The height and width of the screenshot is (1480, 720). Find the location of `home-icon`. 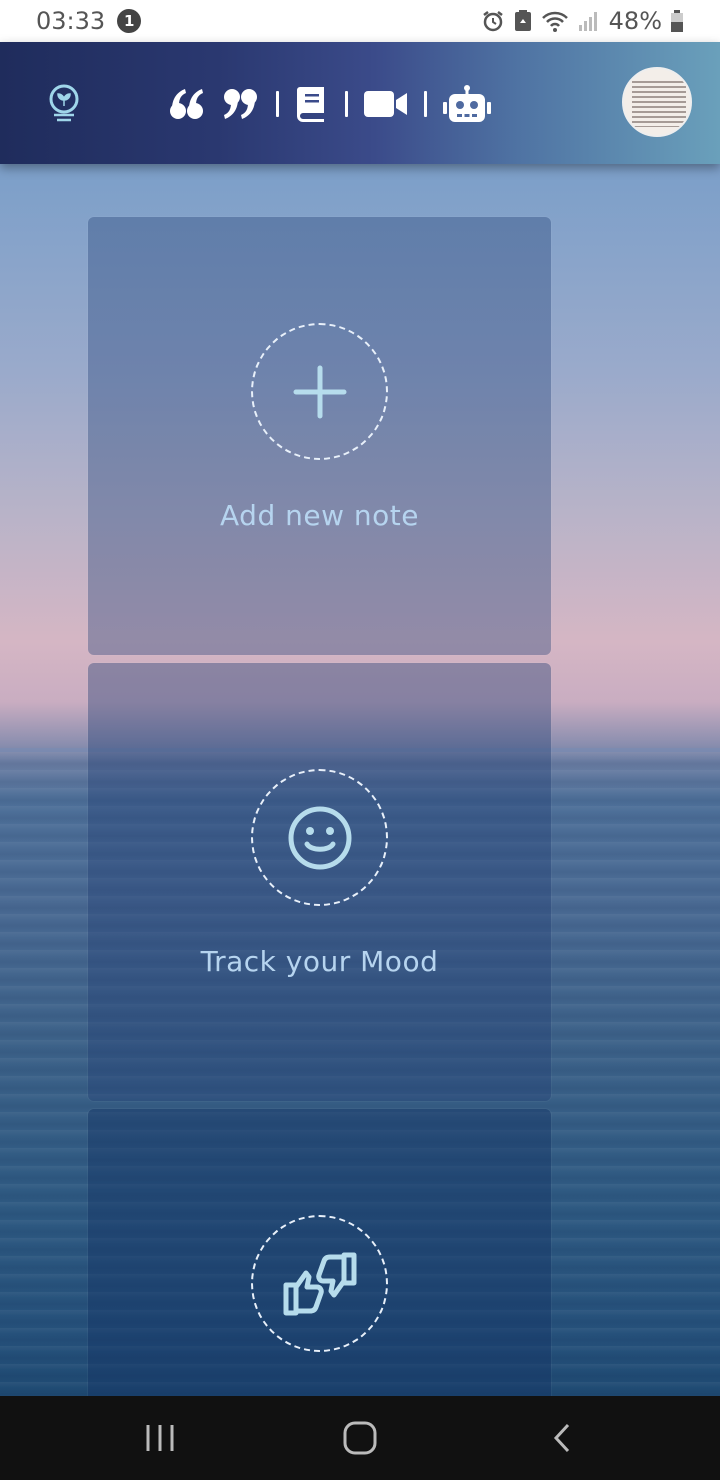

home-icon is located at coordinates (360, 1438).